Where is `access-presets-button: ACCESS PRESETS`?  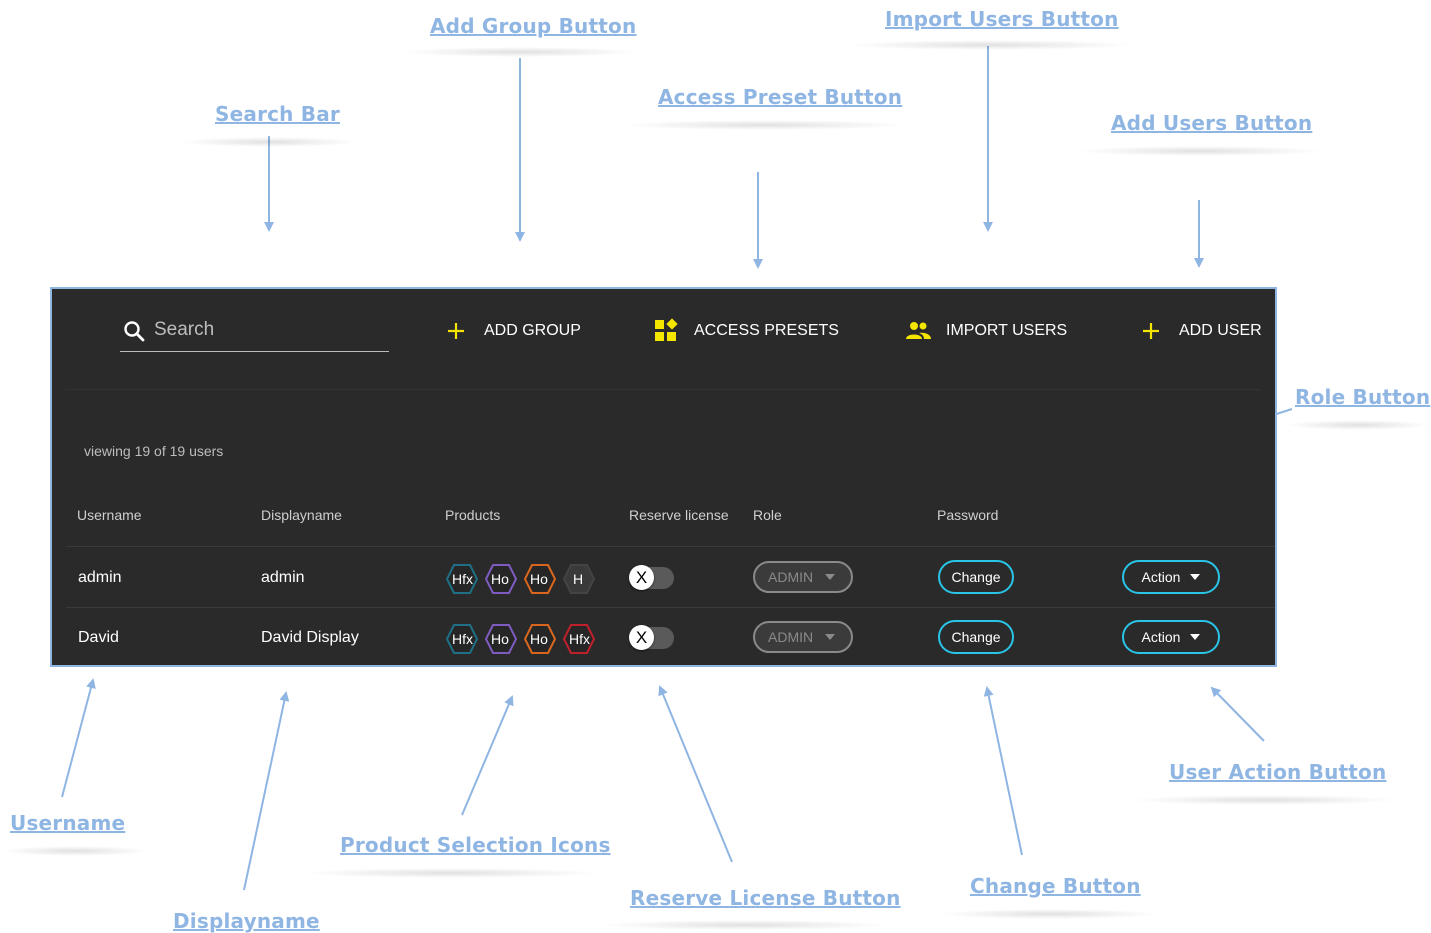
access-presets-button: ACCESS PRESETS is located at coordinates (744, 330).